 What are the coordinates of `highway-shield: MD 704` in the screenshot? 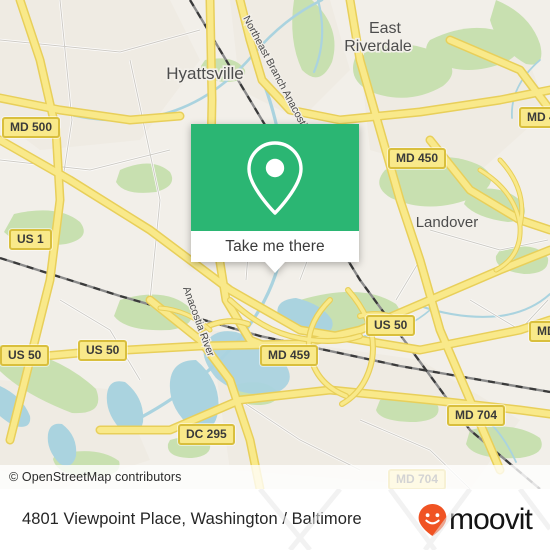 It's located at (476, 415).